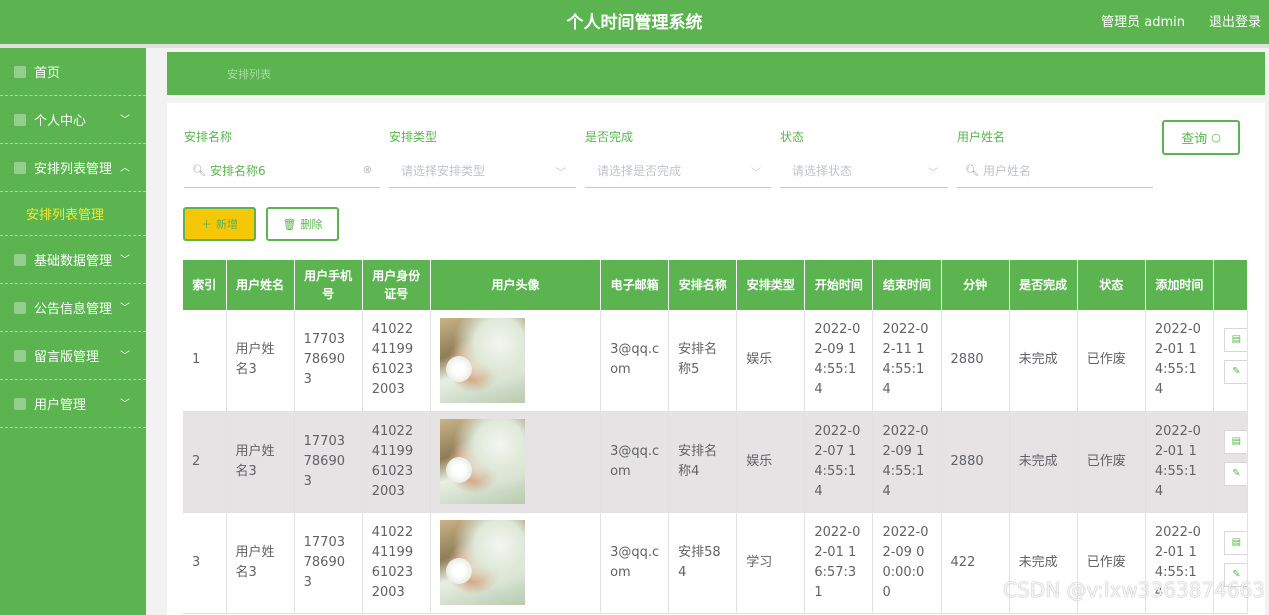  I want to click on sidebar-subitem-schedule: 安排列表管理, so click(73, 214).